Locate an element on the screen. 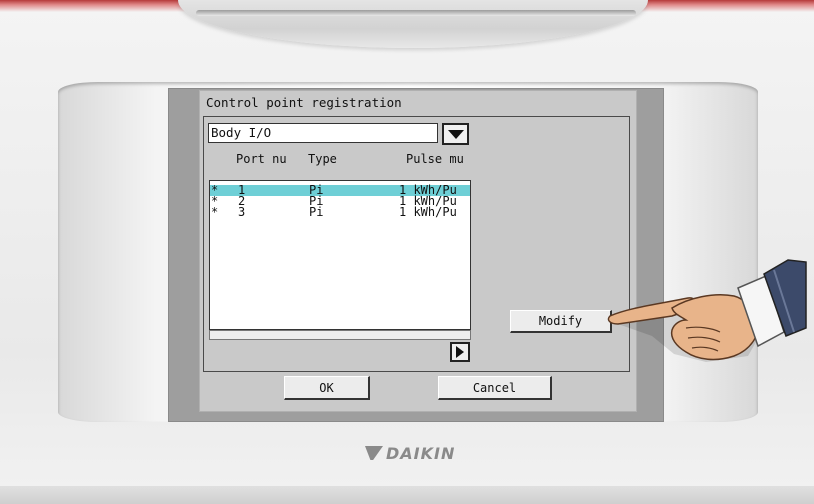  row-mark: * is located at coordinates (215, 212).